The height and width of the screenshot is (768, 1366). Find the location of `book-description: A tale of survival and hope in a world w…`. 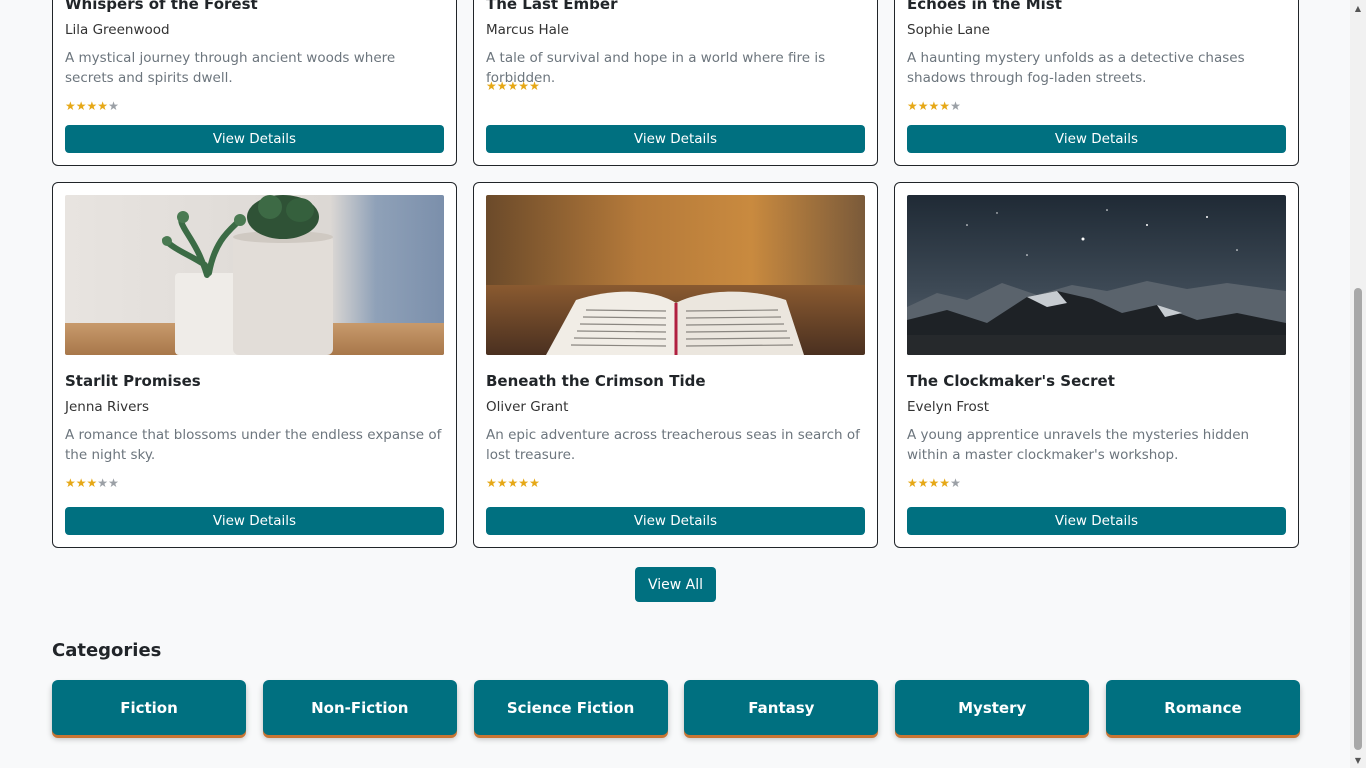

book-description: A tale of survival and hope in a world w… is located at coordinates (656, 68).